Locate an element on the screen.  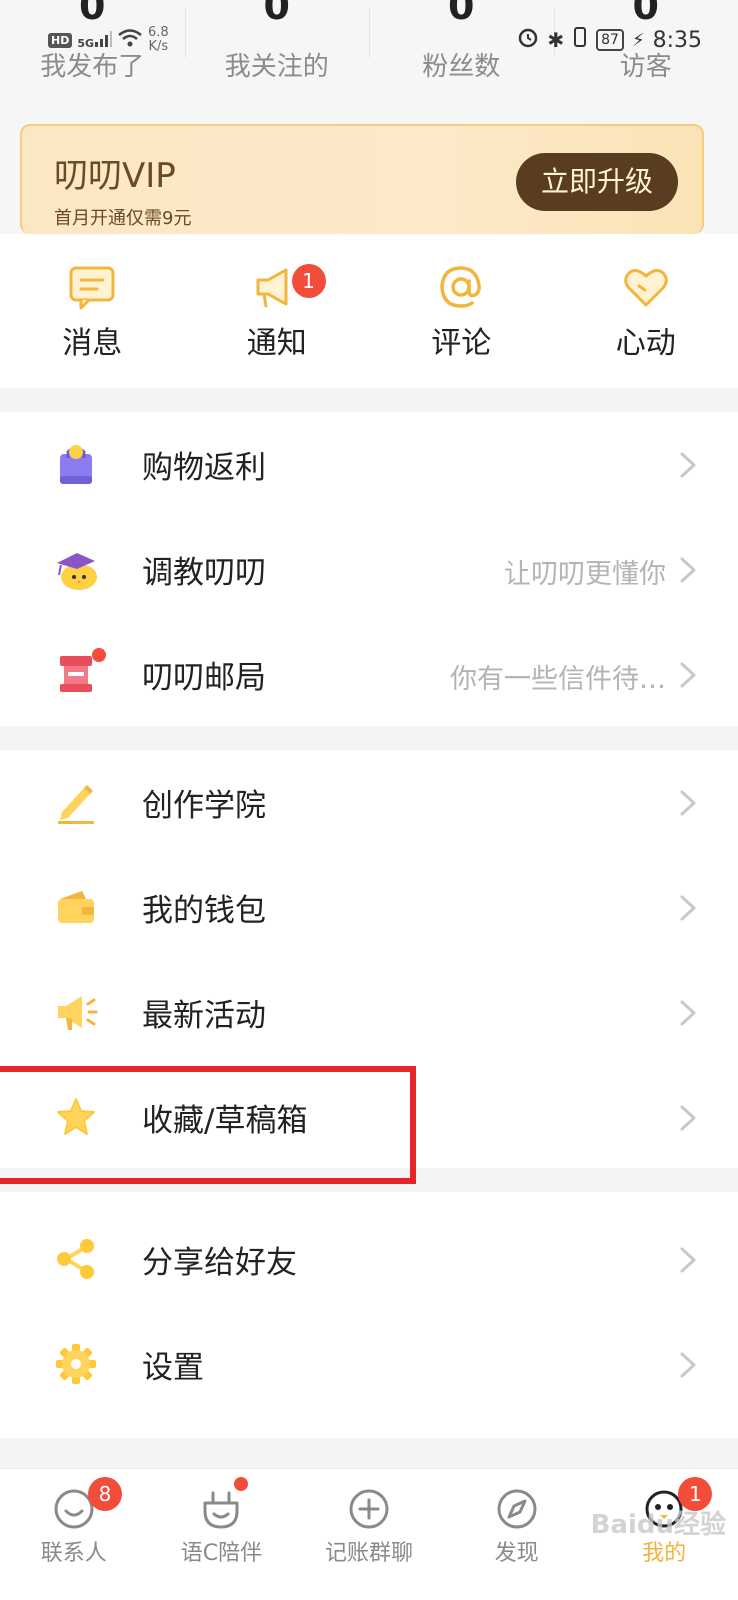
megaphone-icon is located at coordinates (78, 1013).